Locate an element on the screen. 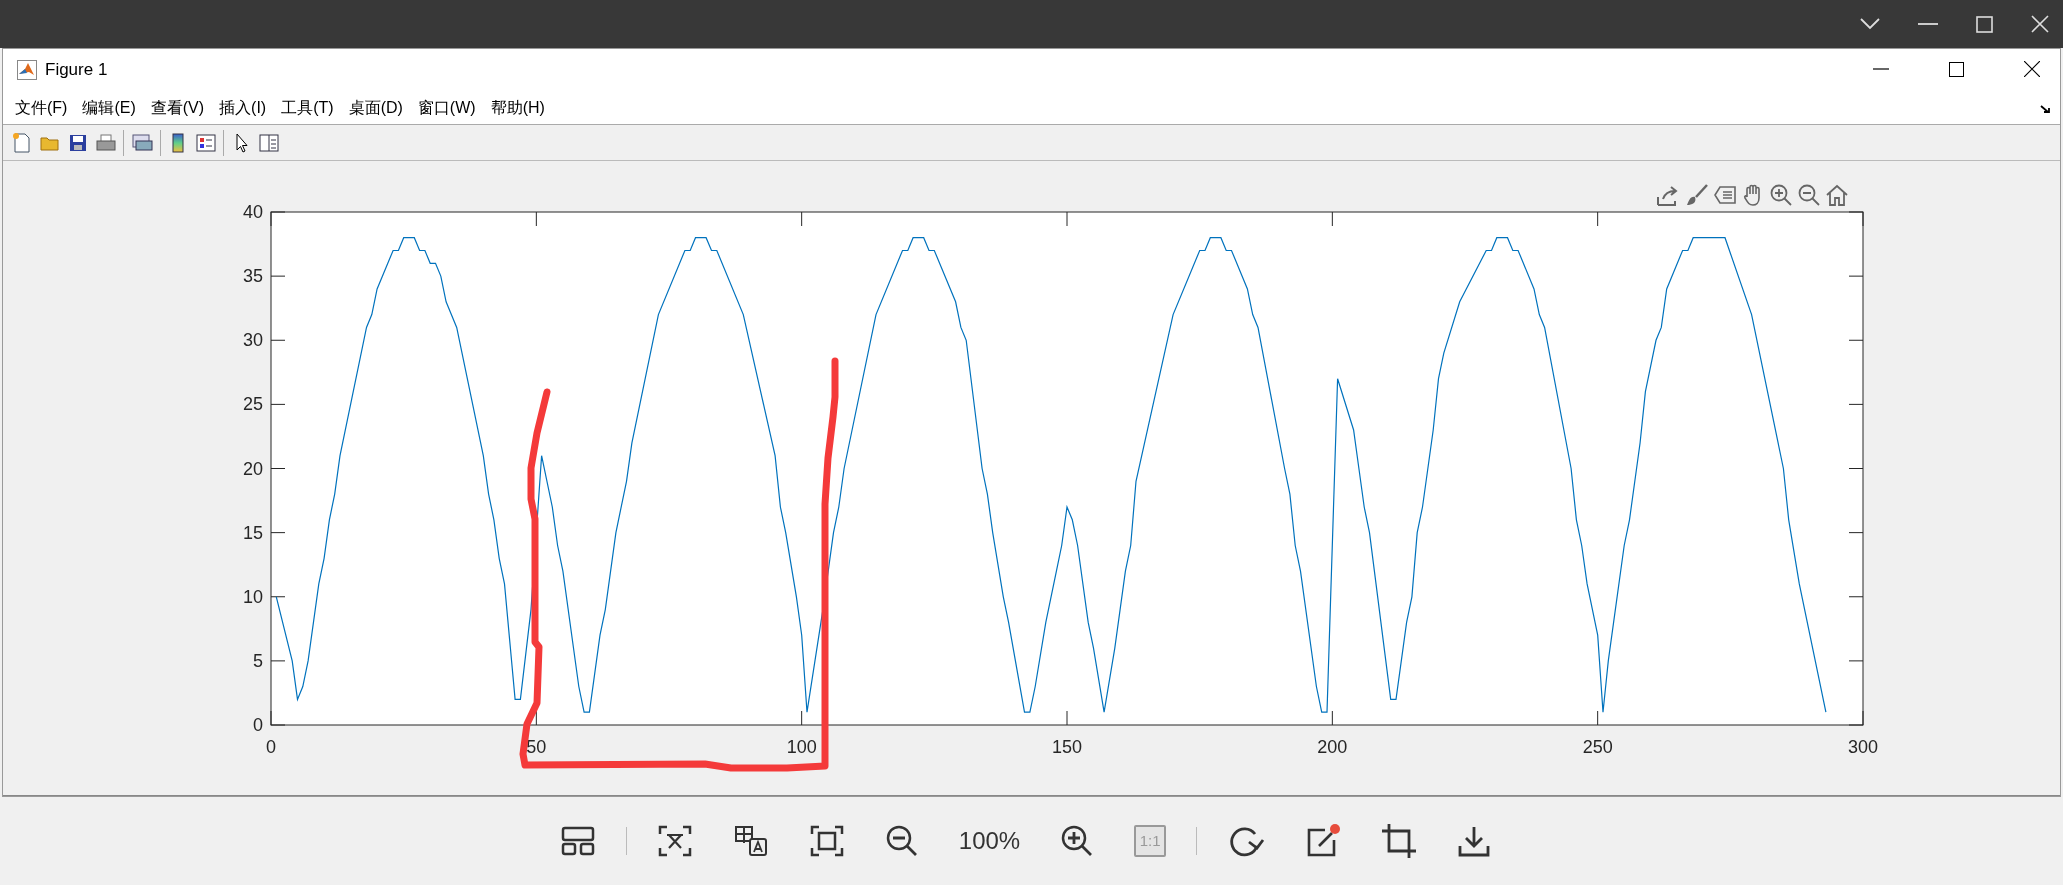 The image size is (2063, 885). undock-arrow-icon is located at coordinates (2046, 110).